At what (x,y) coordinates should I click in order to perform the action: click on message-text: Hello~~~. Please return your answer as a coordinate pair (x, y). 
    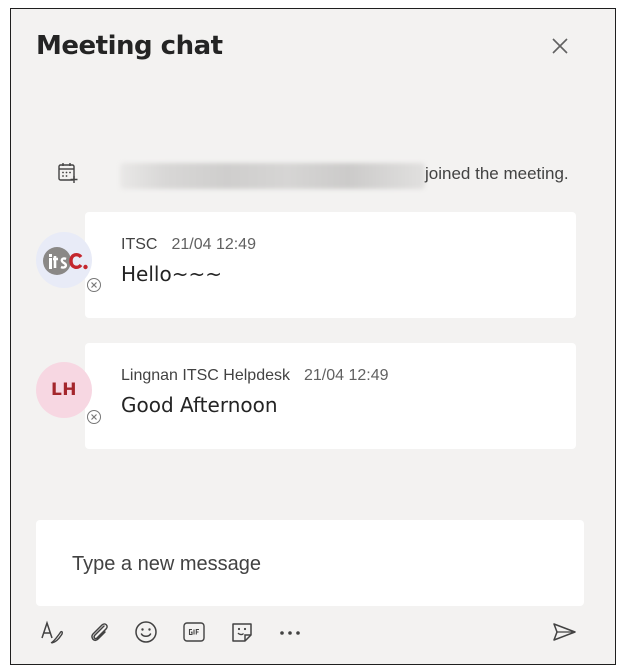
    Looking at the image, I should click on (171, 274).